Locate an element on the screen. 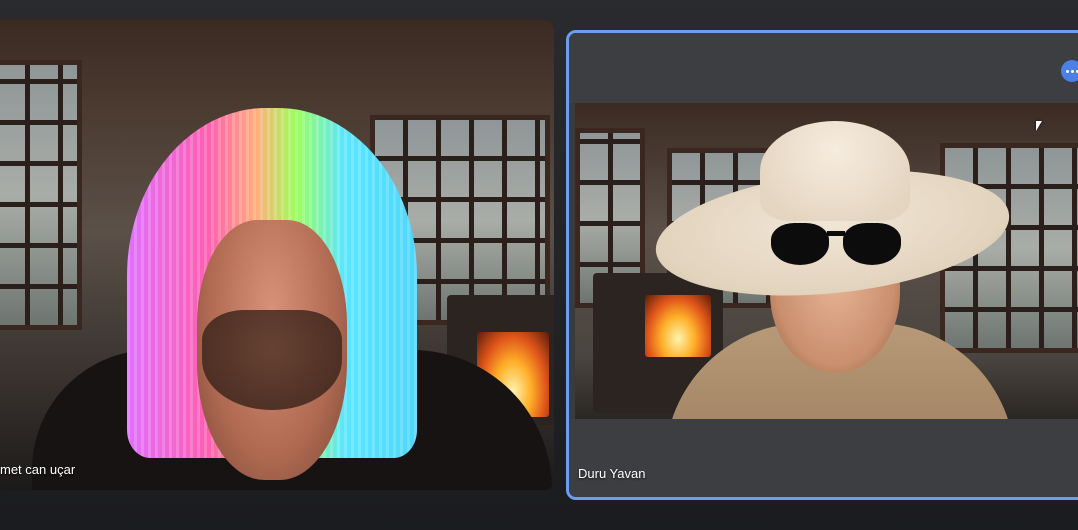 The width and height of the screenshot is (1078, 530). fire is located at coordinates (678, 326).